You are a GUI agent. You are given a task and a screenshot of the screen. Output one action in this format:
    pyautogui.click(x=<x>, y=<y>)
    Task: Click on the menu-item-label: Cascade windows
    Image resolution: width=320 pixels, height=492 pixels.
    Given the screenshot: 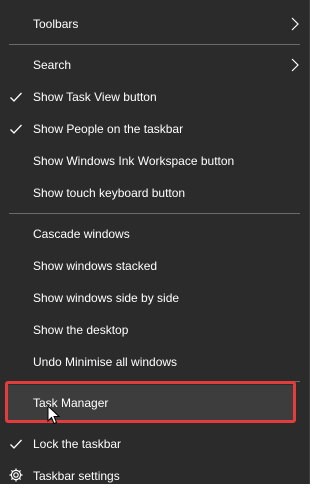 What is the action you would take?
    pyautogui.click(x=81, y=234)
    